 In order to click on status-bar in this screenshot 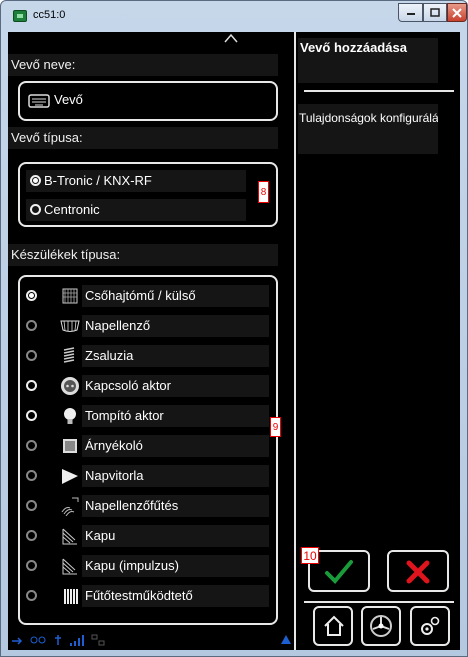, I will do `click(149, 640)`.